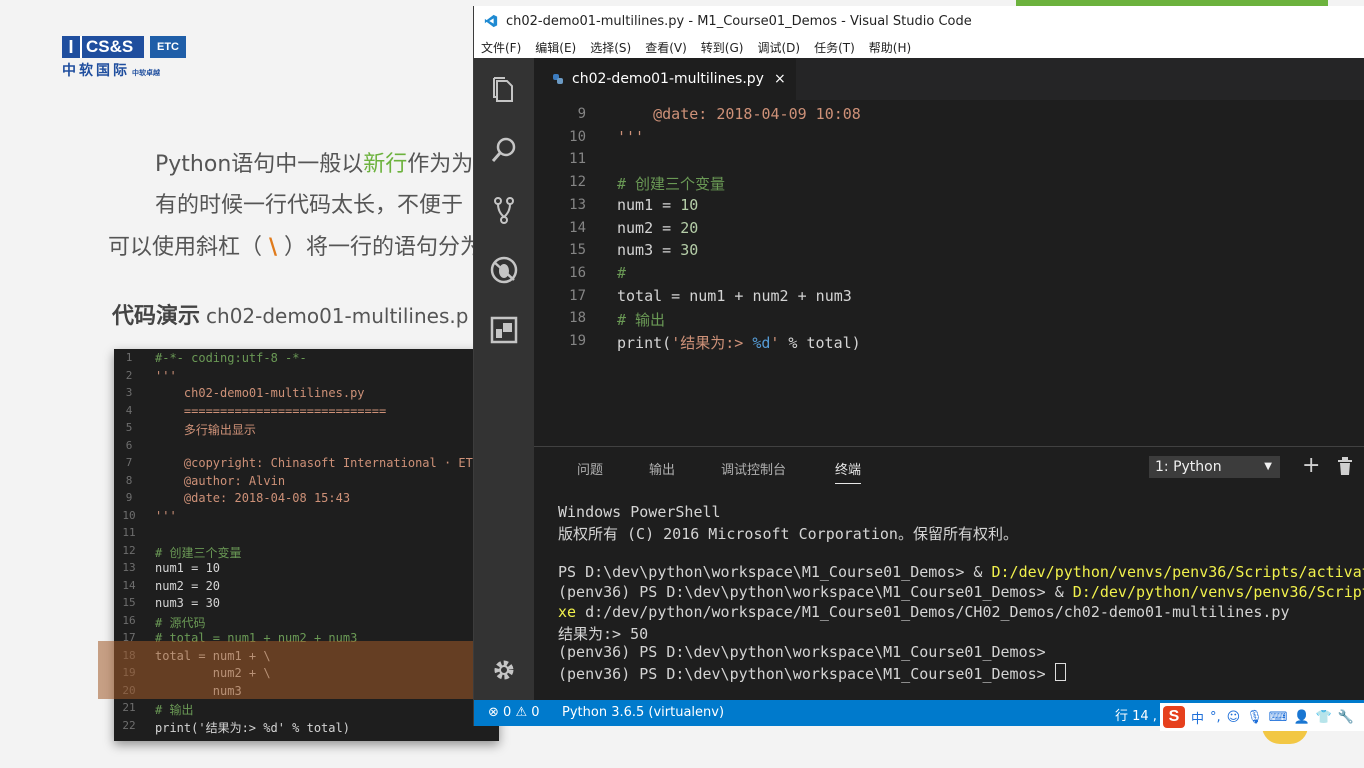 The height and width of the screenshot is (768, 1364). Describe the element at coordinates (1311, 466) in the screenshot. I see `new-terminal-button: +` at that location.